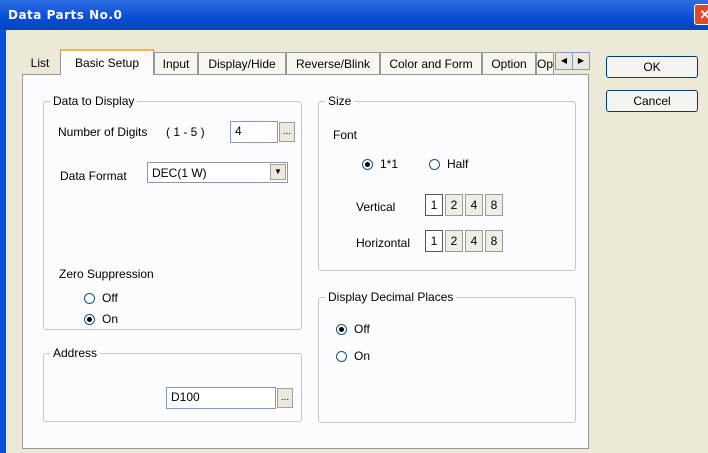 This screenshot has height=453, width=708. I want to click on zero-suppression-on-radio: On, so click(101, 319).